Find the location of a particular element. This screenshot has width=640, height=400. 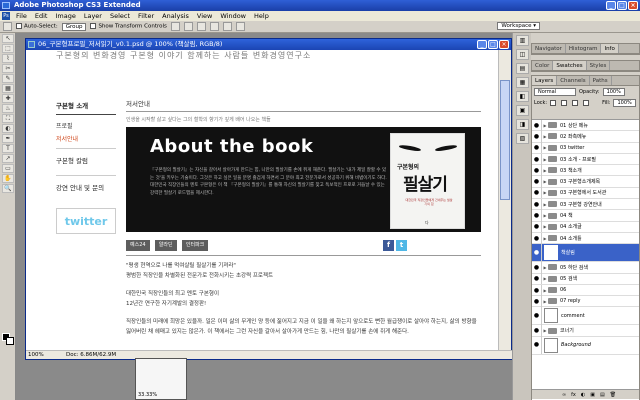

layer-row: ● ▶ 03 구본형소개제목 is located at coordinates (585, 182).